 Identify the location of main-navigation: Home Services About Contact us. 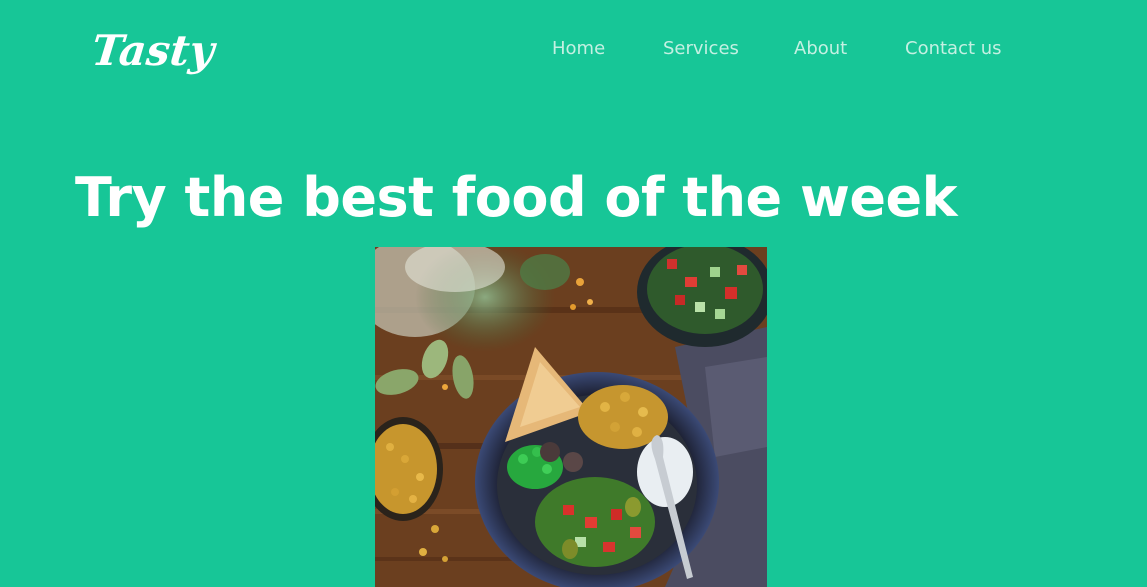
(573, 49).